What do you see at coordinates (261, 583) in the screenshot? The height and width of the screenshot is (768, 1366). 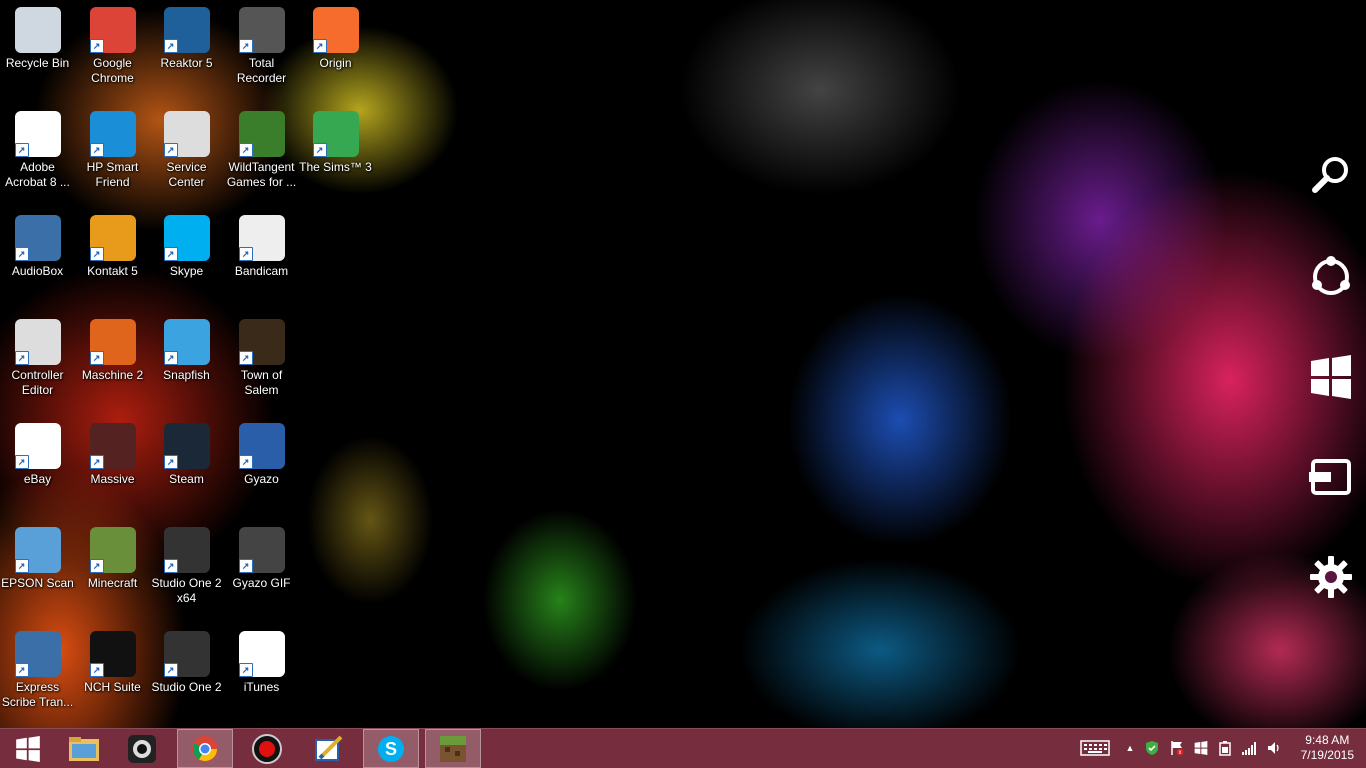 I see `desktop-icon-label: Gyazo GIF` at bounding box center [261, 583].